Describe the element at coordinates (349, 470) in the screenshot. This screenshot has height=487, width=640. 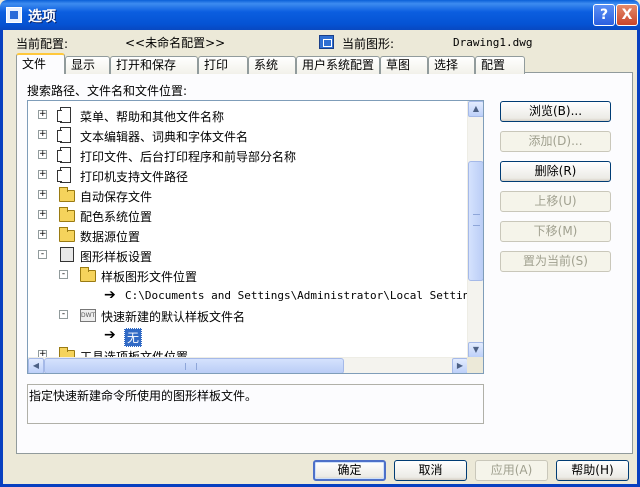
I see `ok-button: 确定` at that location.